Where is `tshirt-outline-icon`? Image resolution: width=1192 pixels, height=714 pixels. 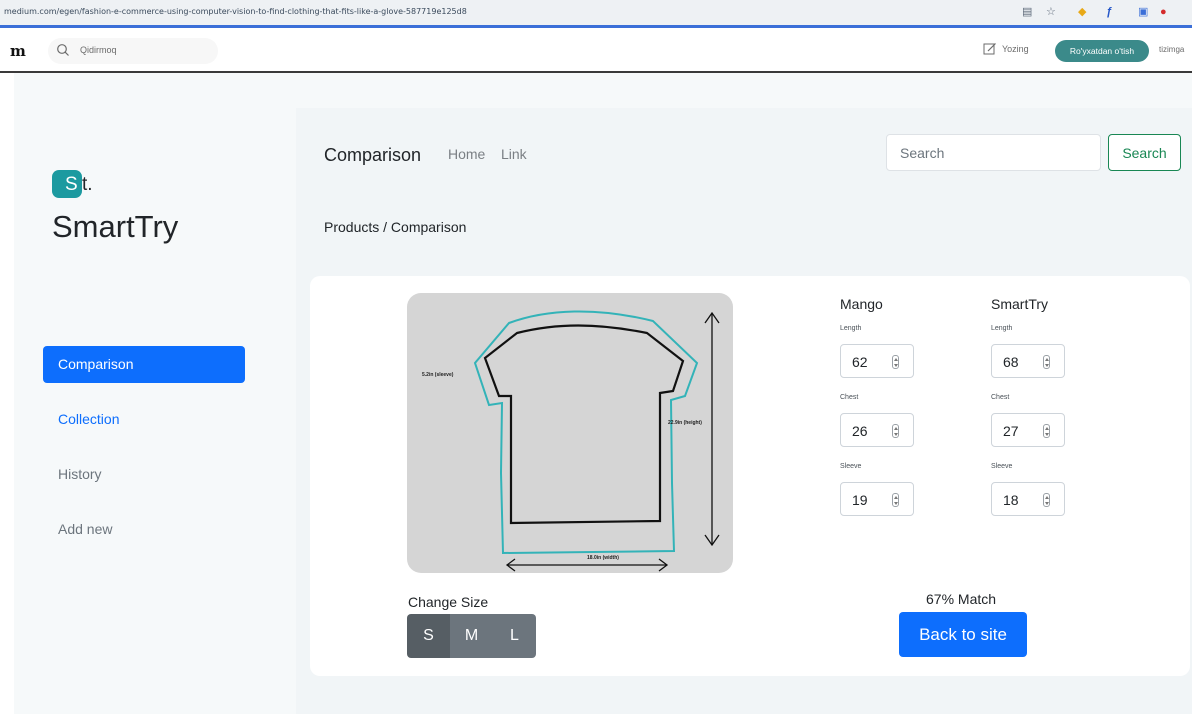 tshirt-outline-icon is located at coordinates (596, 441).